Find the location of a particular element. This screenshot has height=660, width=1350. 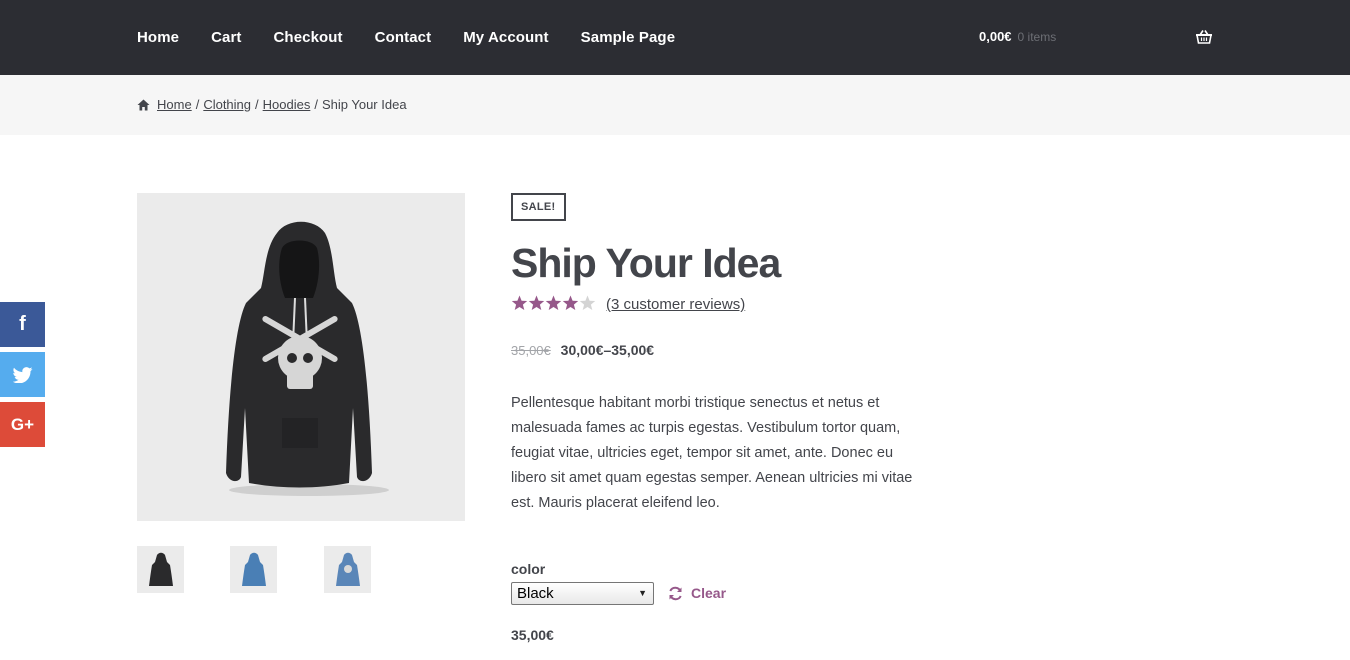

twitter-share-button is located at coordinates (22, 374).